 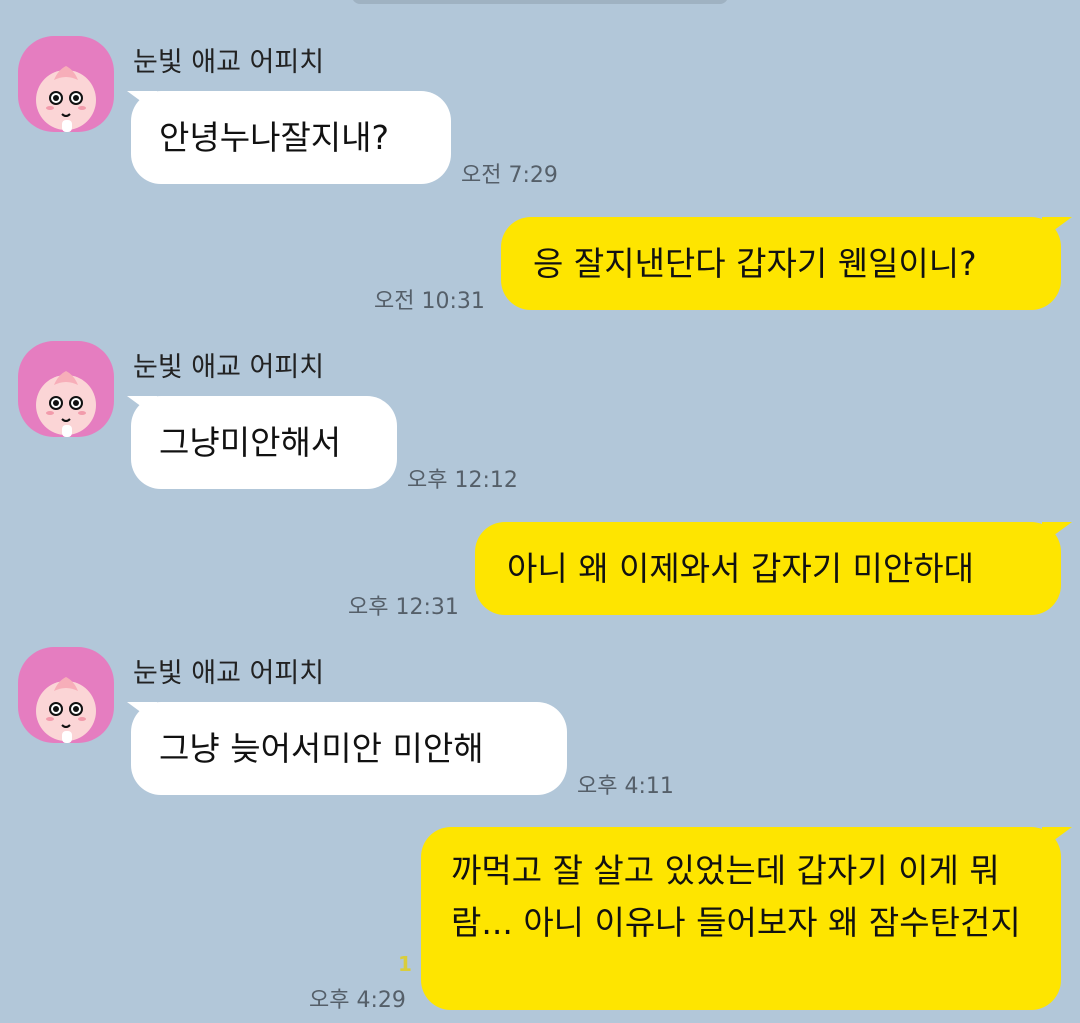 What do you see at coordinates (625, 786) in the screenshot?
I see `message-timestamp: 오후 4:11` at bounding box center [625, 786].